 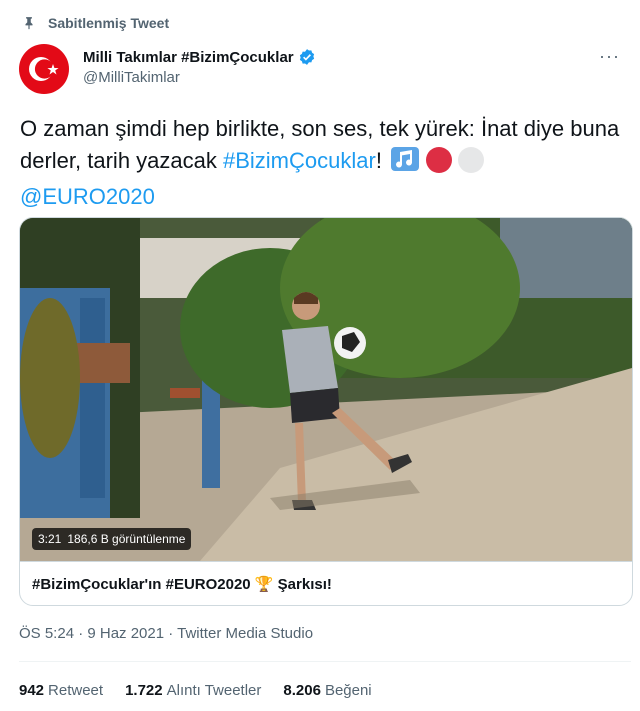 What do you see at coordinates (470, 160) in the screenshot?
I see `white-circle-icon` at bounding box center [470, 160].